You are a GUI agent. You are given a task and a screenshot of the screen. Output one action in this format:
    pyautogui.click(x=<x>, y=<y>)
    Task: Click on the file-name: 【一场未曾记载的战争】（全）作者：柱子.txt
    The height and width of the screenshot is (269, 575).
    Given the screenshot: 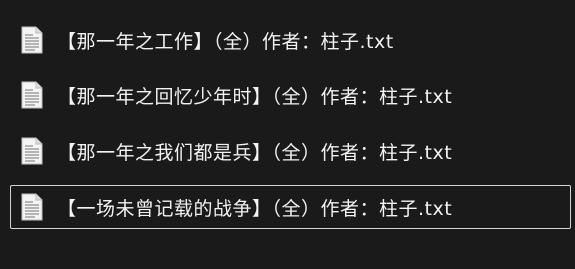 What is the action you would take?
    pyautogui.click(x=255, y=208)
    